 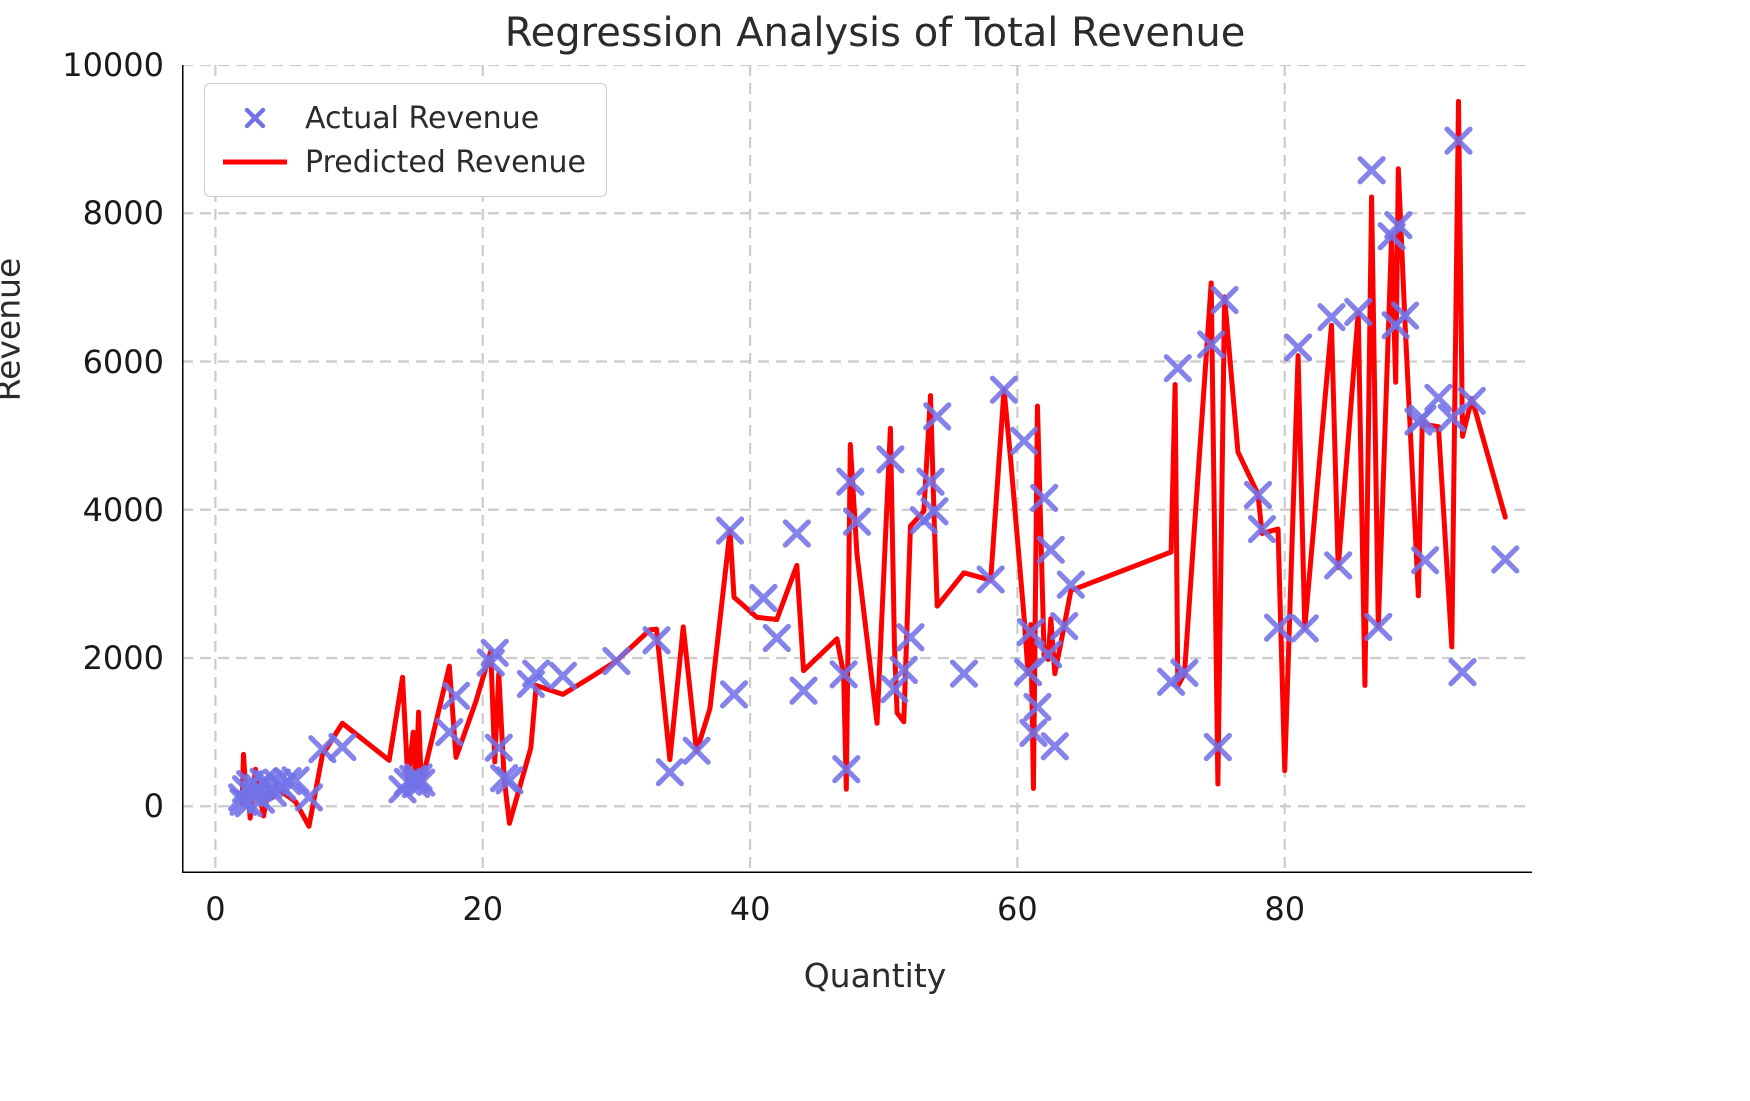 What do you see at coordinates (123, 361) in the screenshot?
I see `y-tick-label: 6000` at bounding box center [123, 361].